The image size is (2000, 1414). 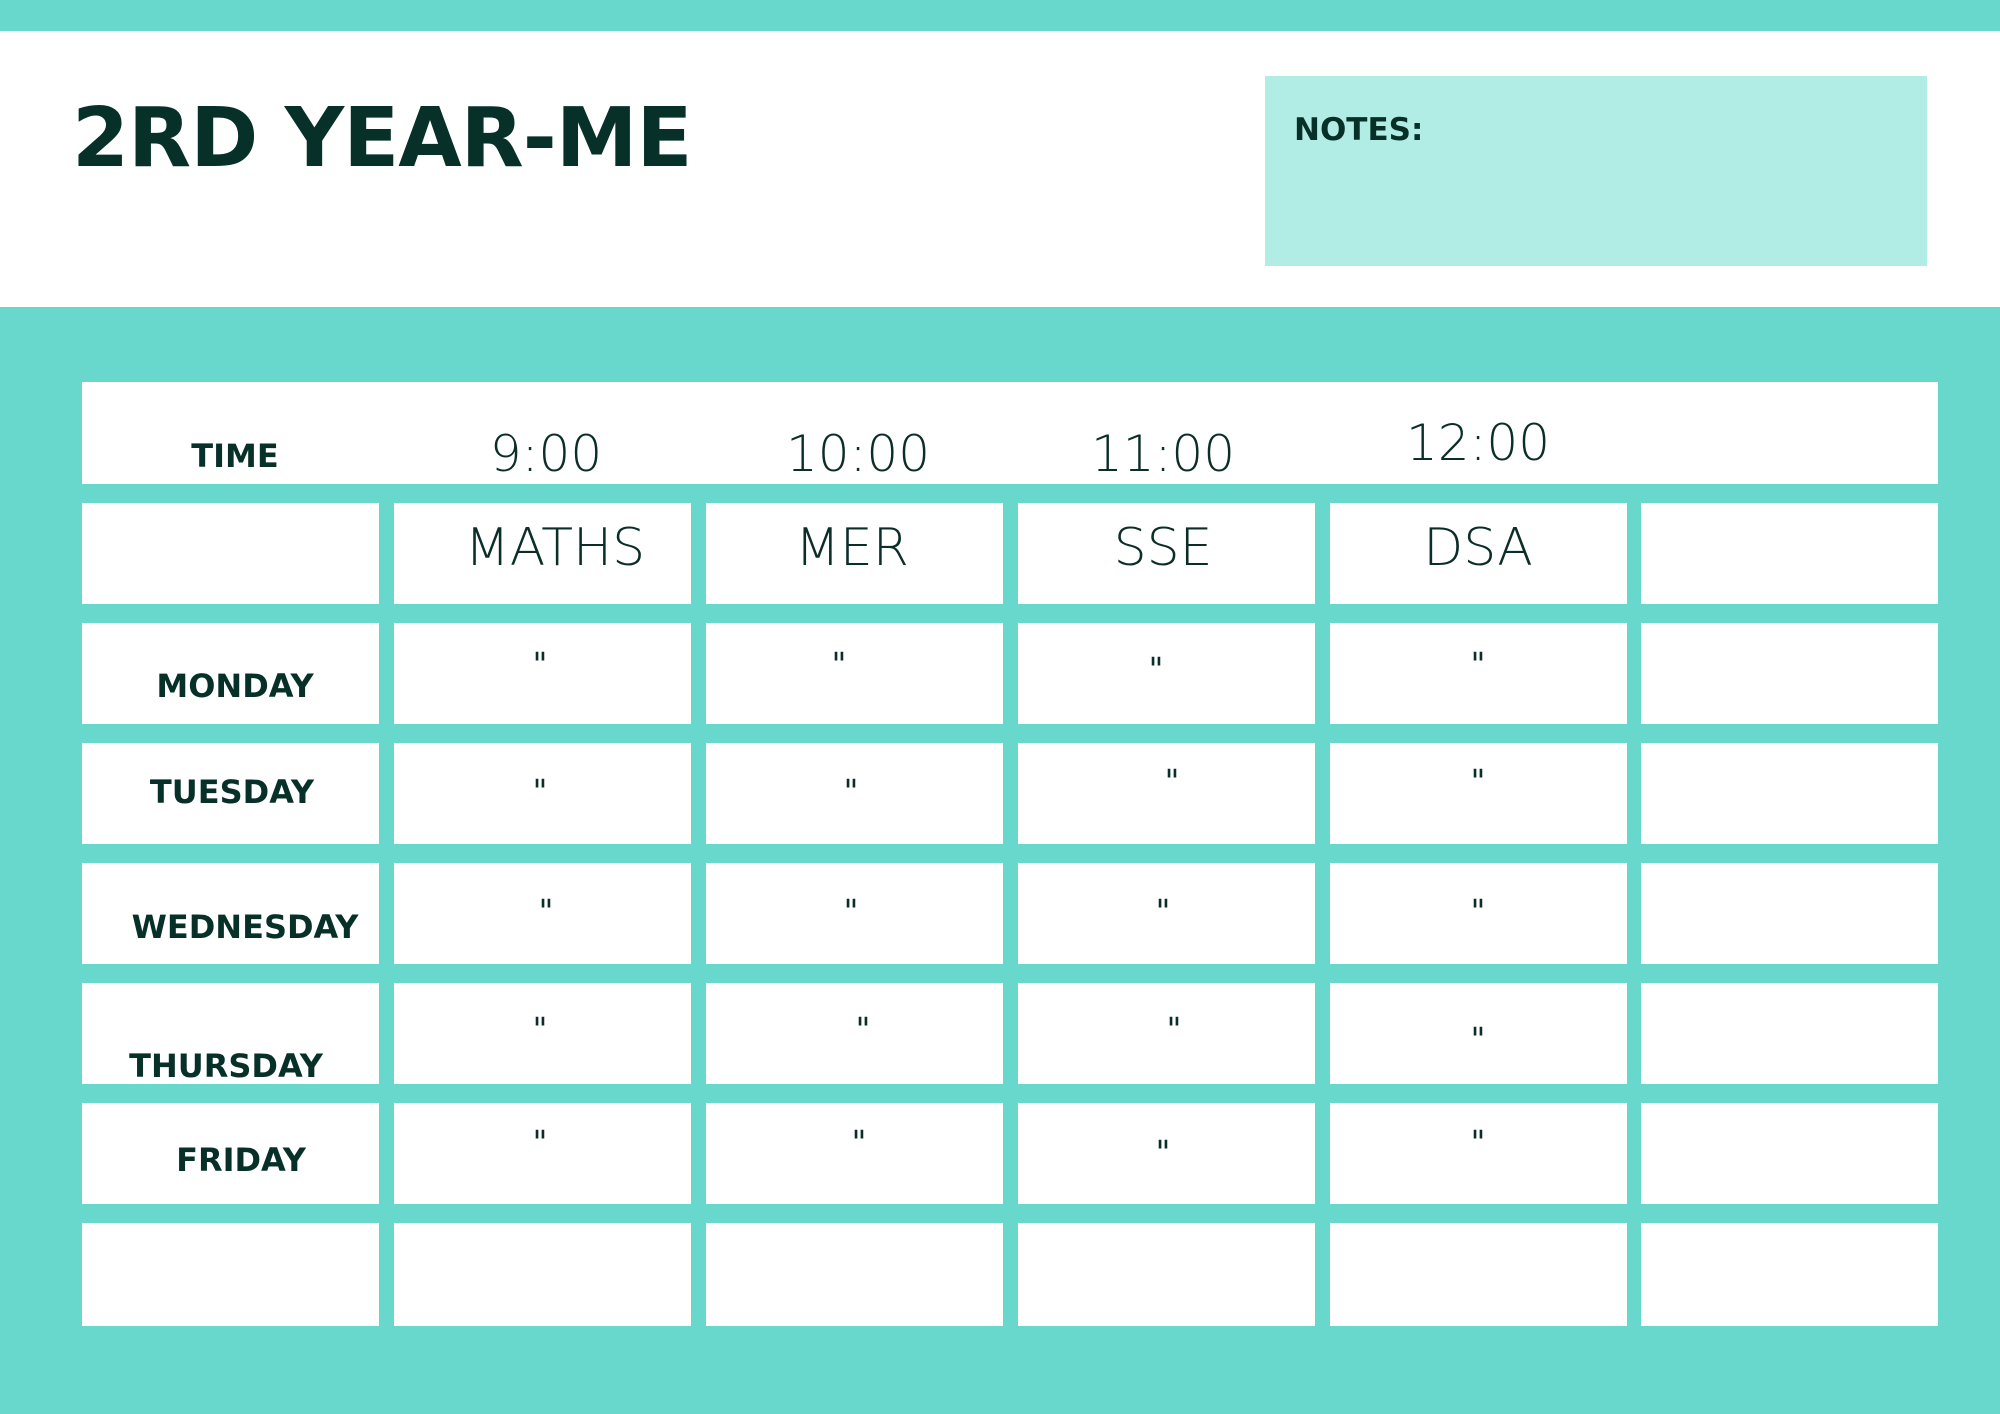 I want to click on subject-mer: MER, so click(x=852, y=548).